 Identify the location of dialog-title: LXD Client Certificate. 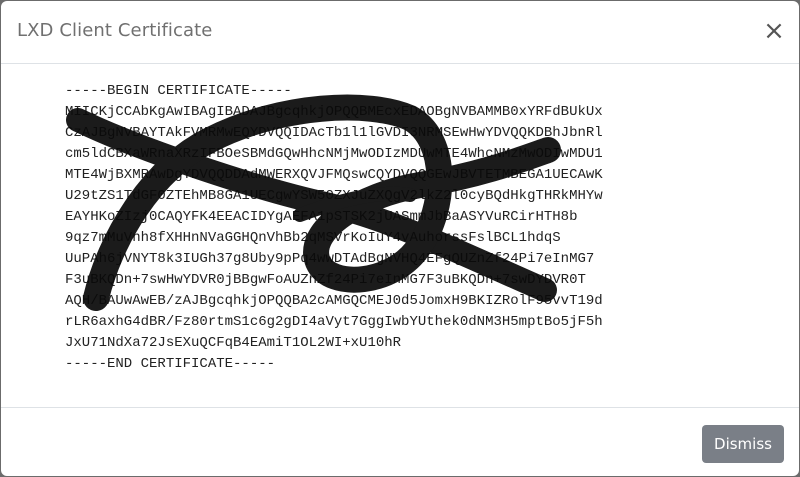
(115, 30).